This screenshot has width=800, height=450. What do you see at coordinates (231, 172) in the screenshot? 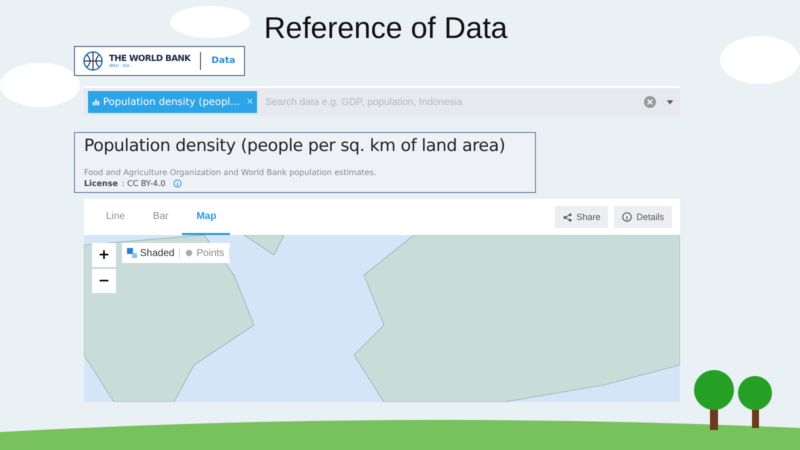
I see `source-text: Food and Agriculture Organization and World Bank population estimates.` at bounding box center [231, 172].